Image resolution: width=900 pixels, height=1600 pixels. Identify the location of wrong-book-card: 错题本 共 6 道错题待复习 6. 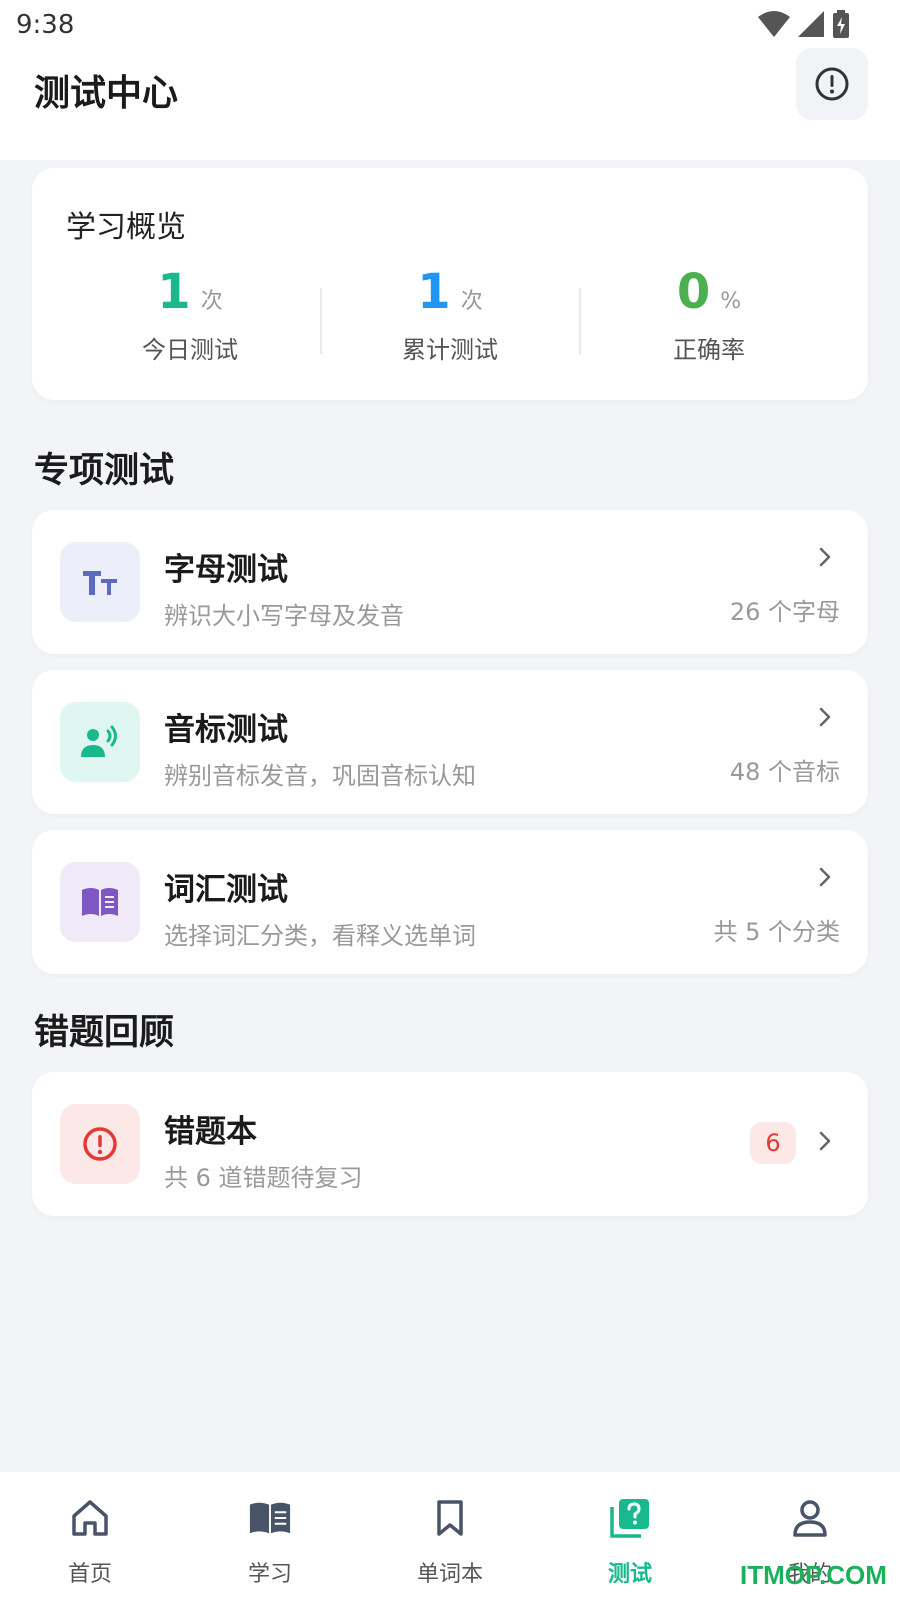
(450, 1144).